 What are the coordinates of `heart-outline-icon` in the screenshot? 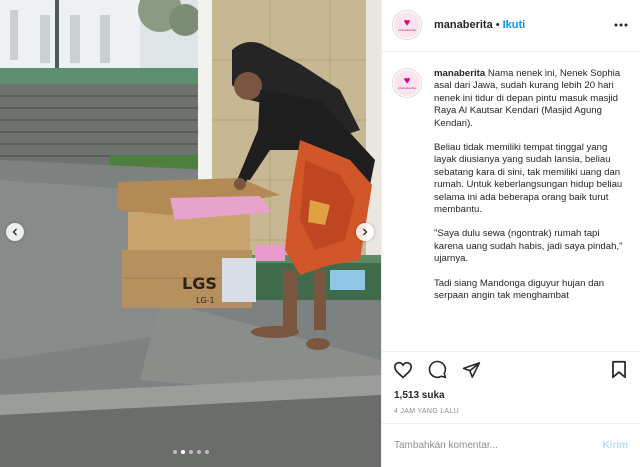 It's located at (403, 370).